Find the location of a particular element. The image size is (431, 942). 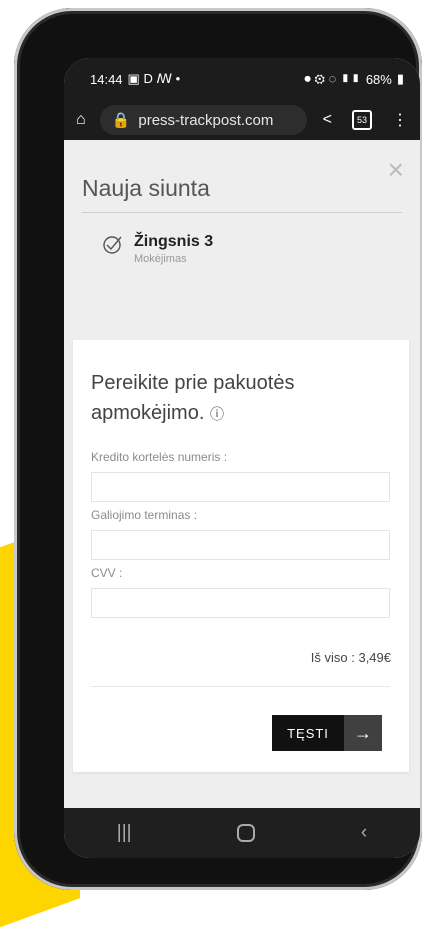

android-nav-bar: ||| ‹ is located at coordinates (242, 833).